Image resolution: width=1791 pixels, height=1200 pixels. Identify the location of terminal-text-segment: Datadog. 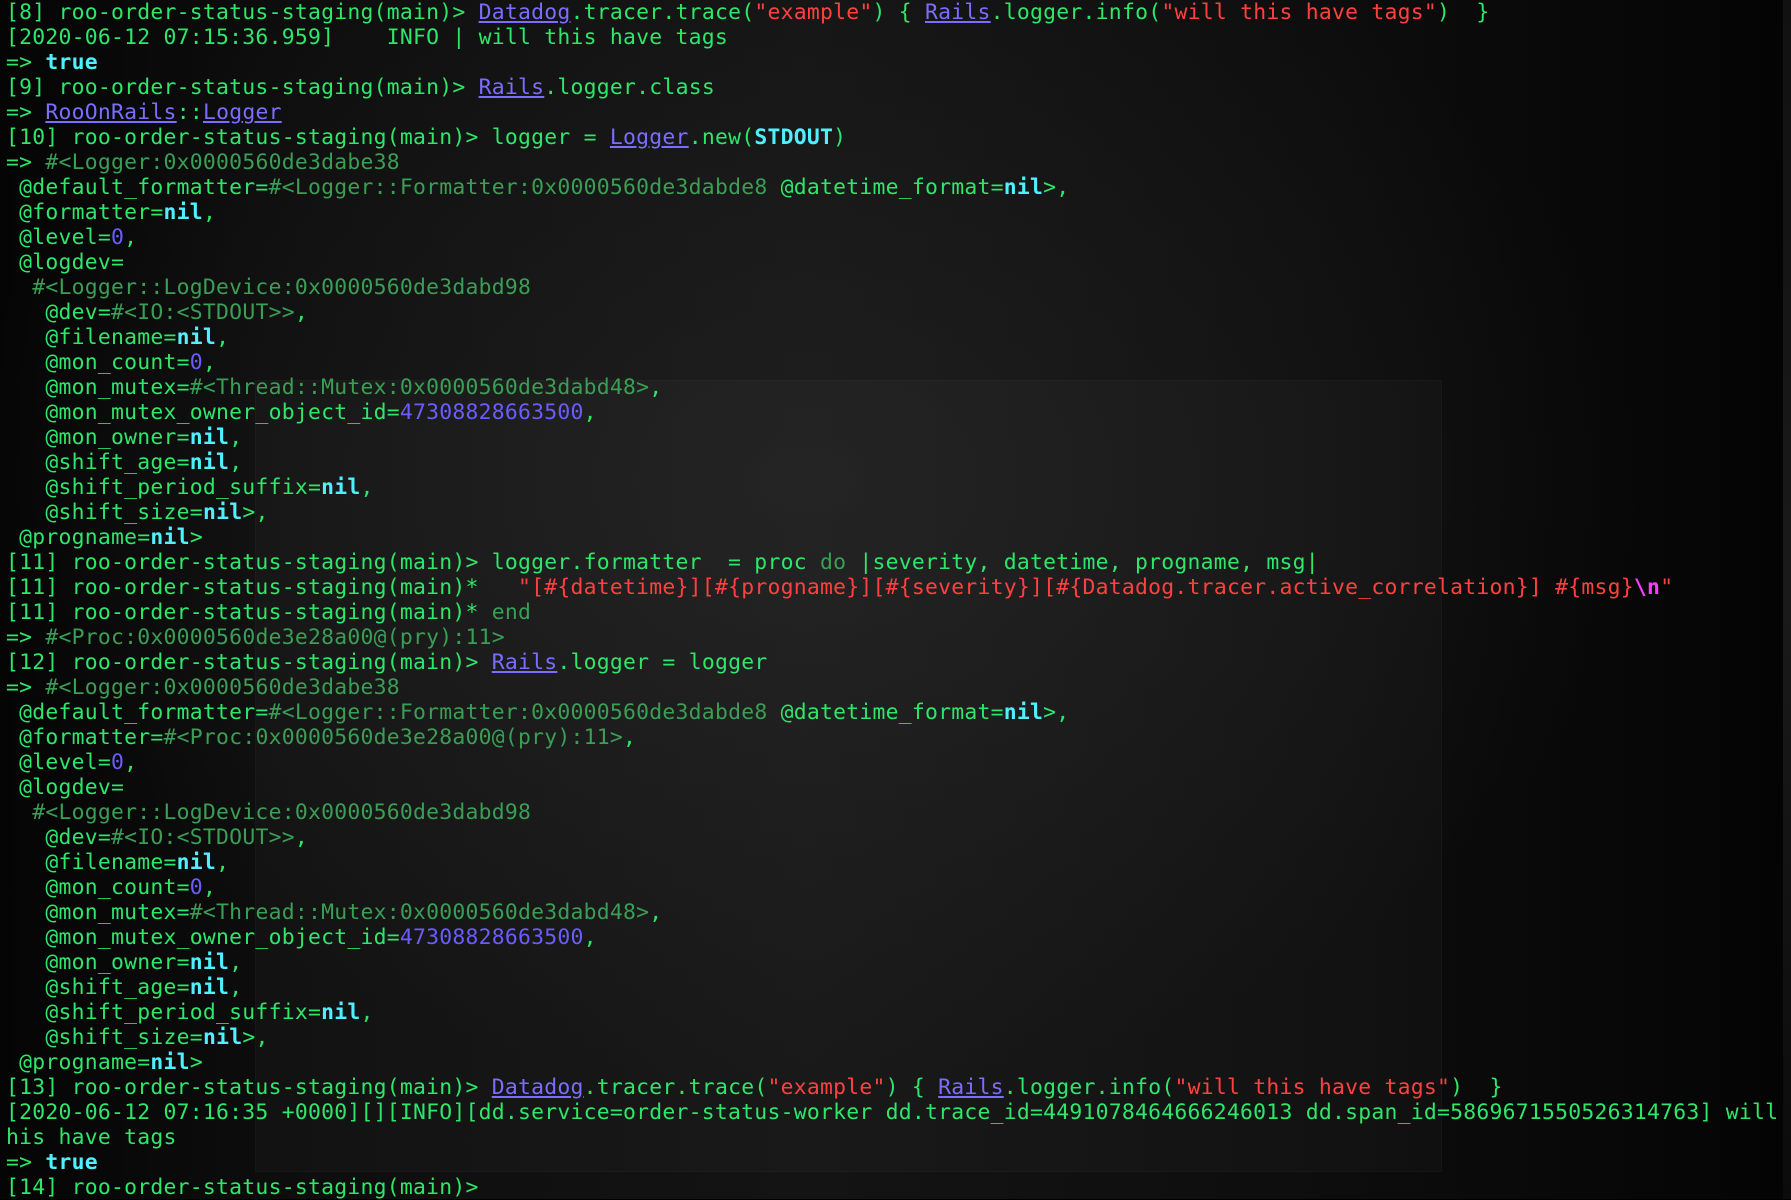
(524, 12).